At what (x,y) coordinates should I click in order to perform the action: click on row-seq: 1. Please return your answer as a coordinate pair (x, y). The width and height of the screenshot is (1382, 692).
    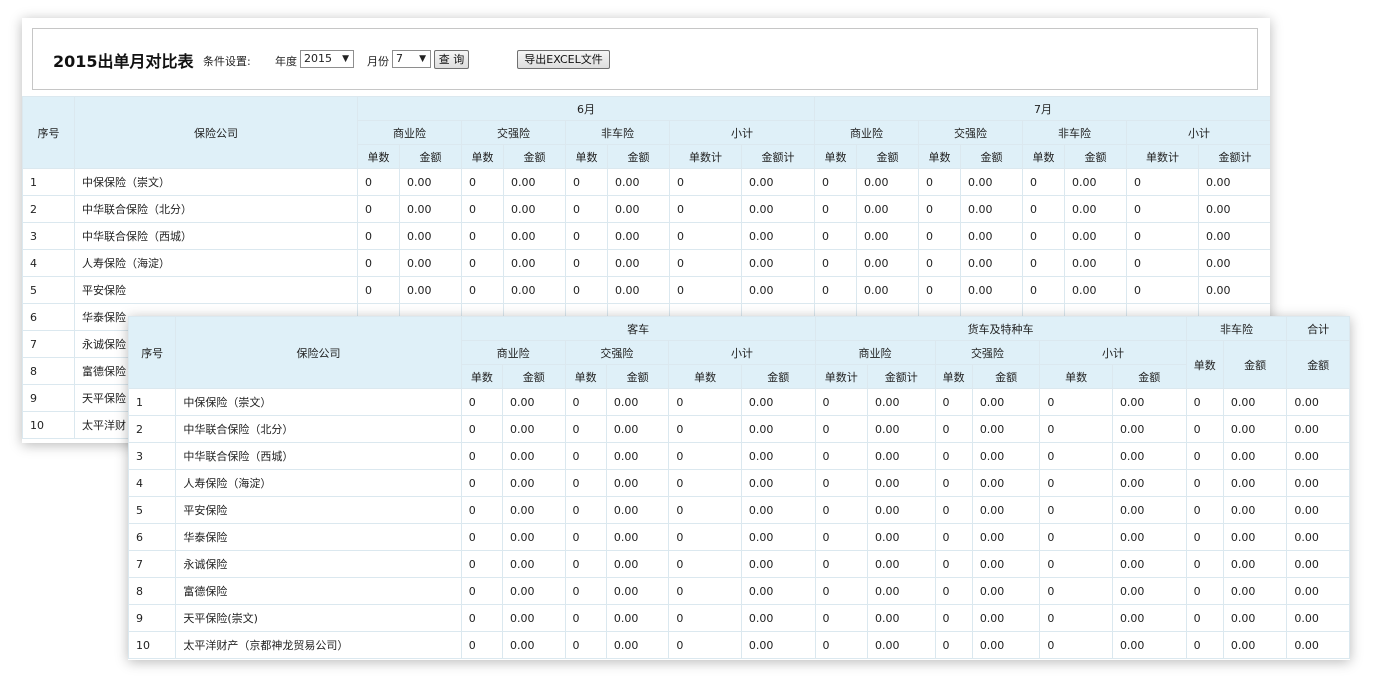
    Looking at the image, I should click on (152, 402).